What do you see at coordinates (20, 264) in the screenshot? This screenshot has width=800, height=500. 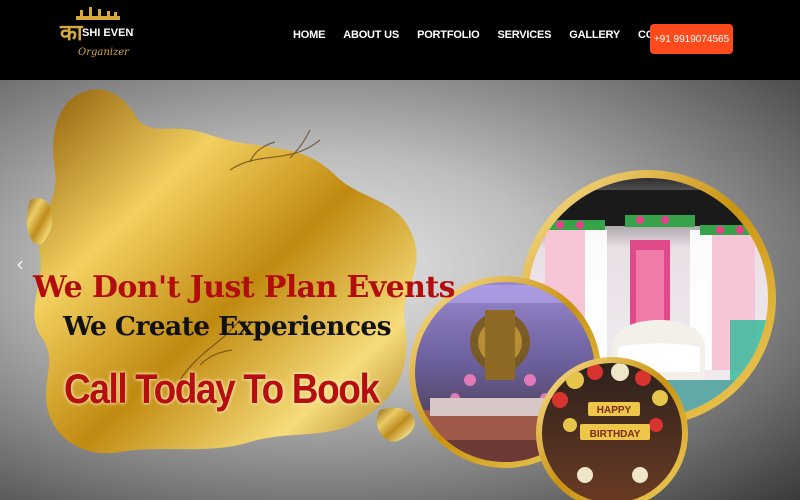 I see `slider-prev-icon: ‹` at bounding box center [20, 264].